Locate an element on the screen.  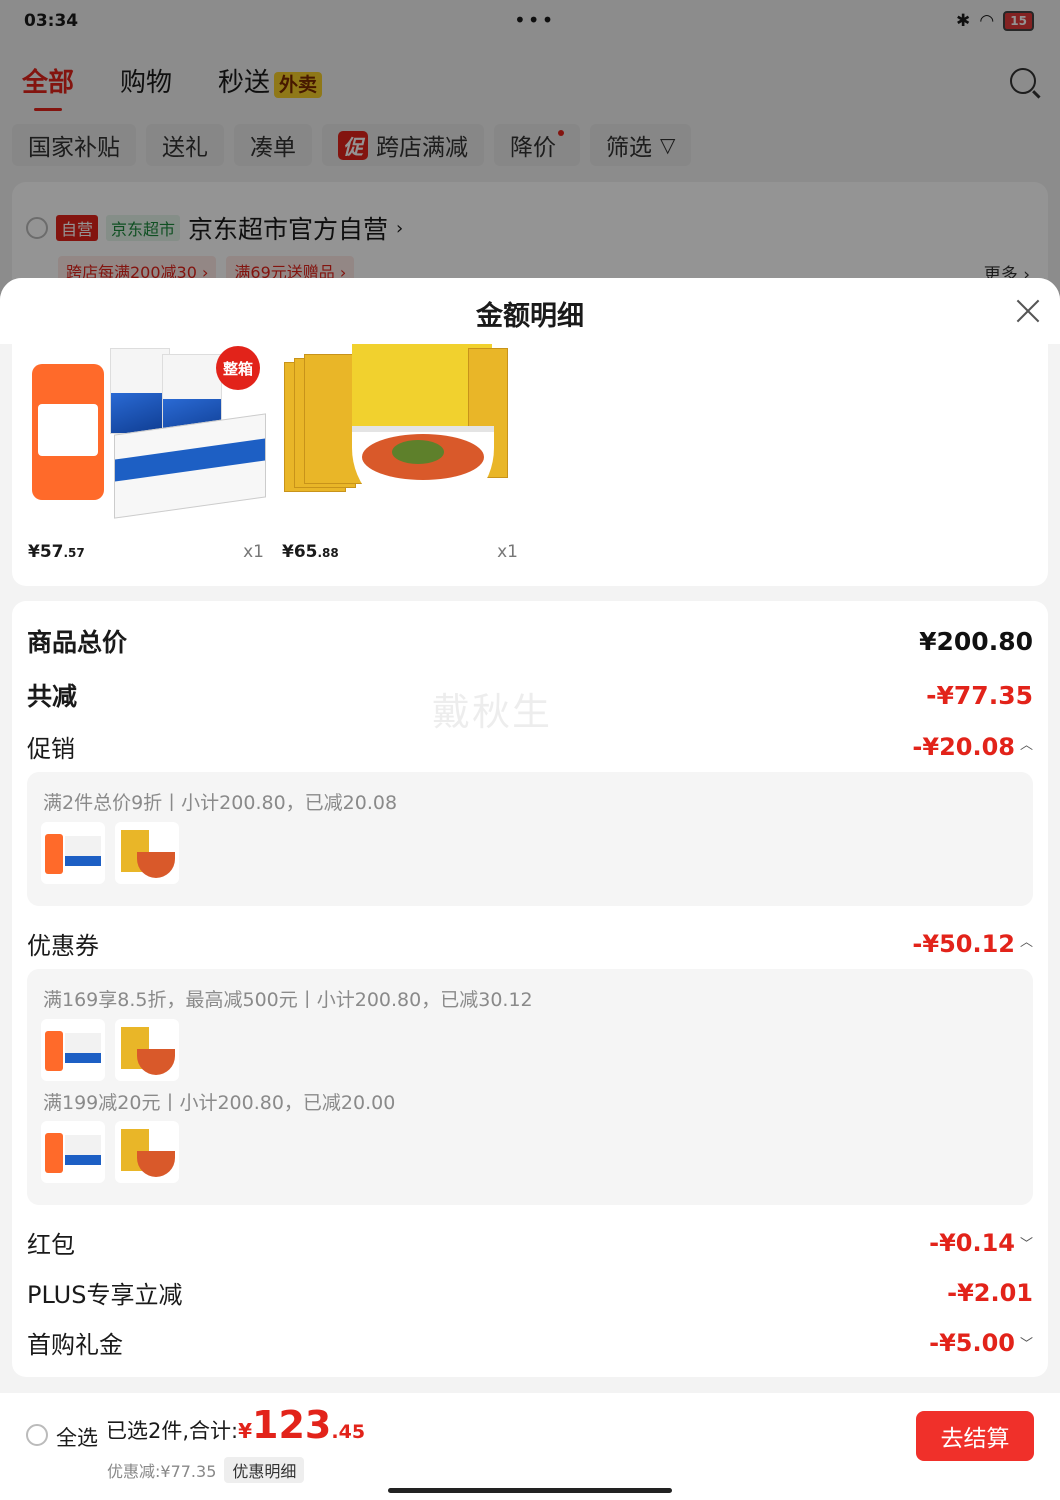
coupon-value: -¥50.12 is located at coordinates (963, 943).